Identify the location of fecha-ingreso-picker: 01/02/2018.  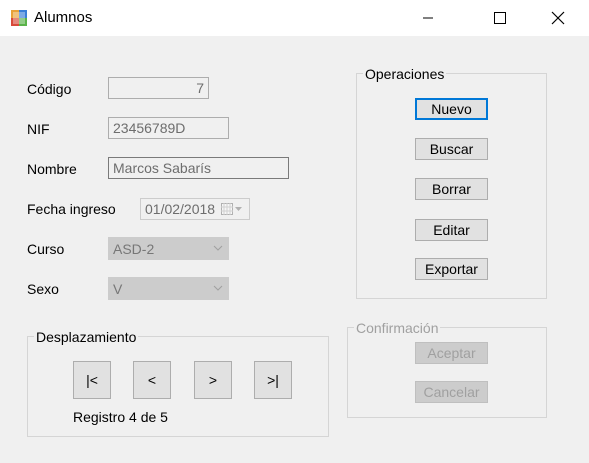
(195, 209).